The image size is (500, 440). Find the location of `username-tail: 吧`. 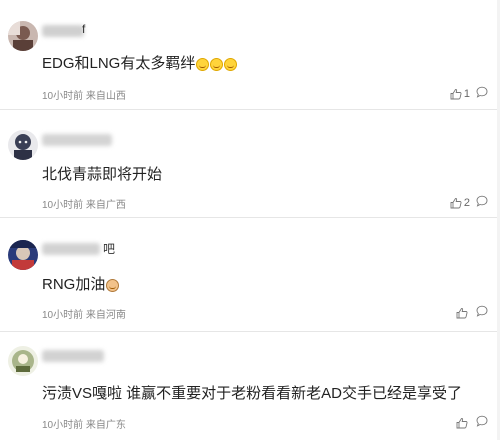

username-tail: 吧 is located at coordinates (109, 249).